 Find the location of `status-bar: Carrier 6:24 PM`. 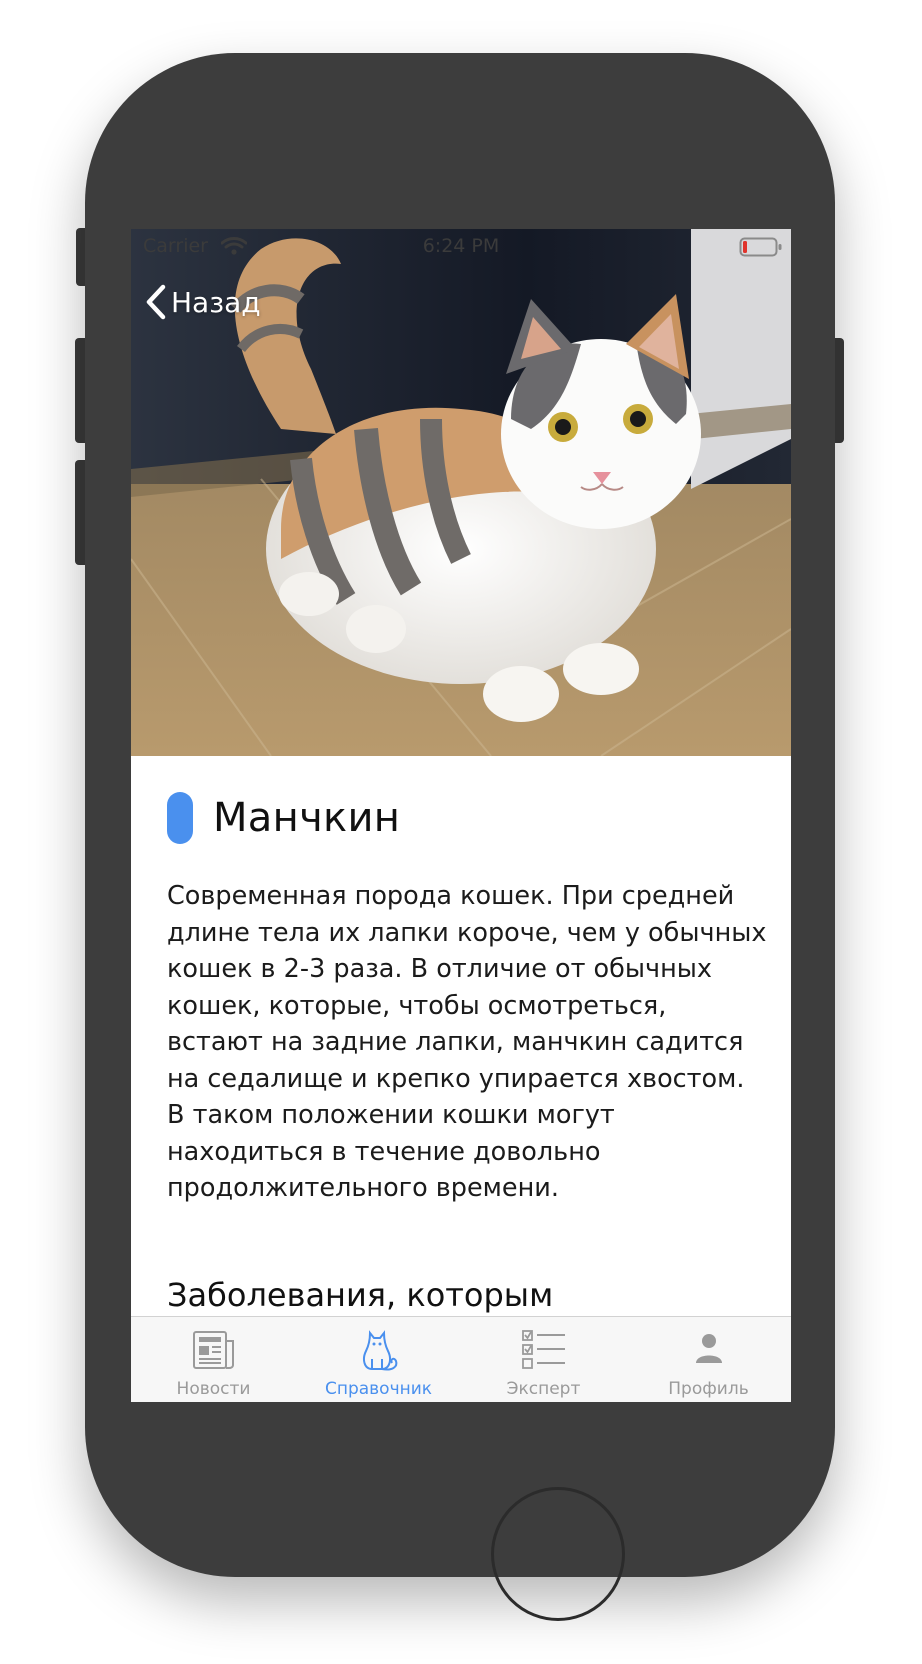

status-bar: Carrier 6:24 PM is located at coordinates (461, 248).